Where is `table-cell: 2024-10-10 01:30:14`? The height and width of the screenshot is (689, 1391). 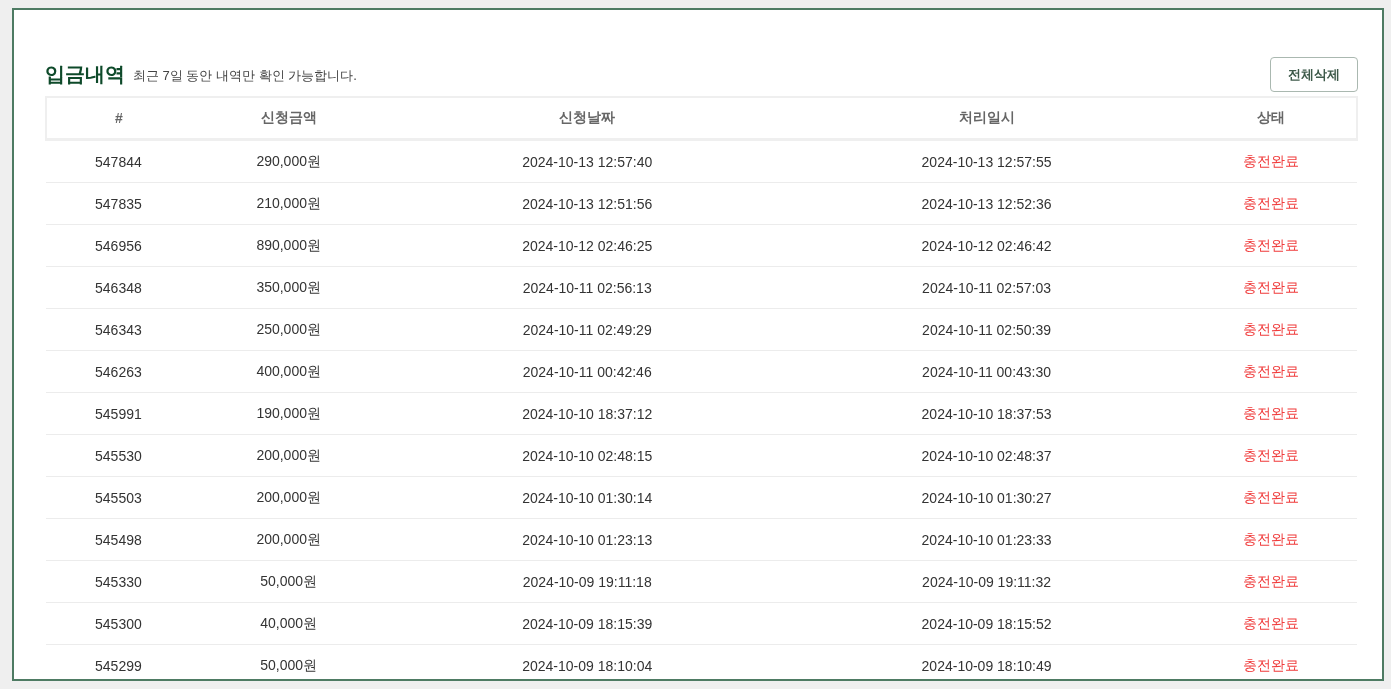
table-cell: 2024-10-10 01:30:14 is located at coordinates (587, 497).